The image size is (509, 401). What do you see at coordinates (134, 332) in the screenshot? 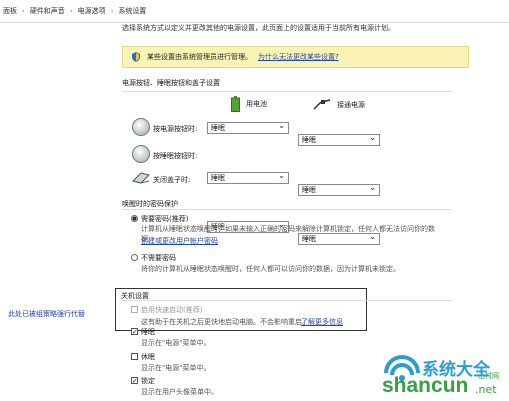
I see `sleep-checkbox: ✓` at bounding box center [134, 332].